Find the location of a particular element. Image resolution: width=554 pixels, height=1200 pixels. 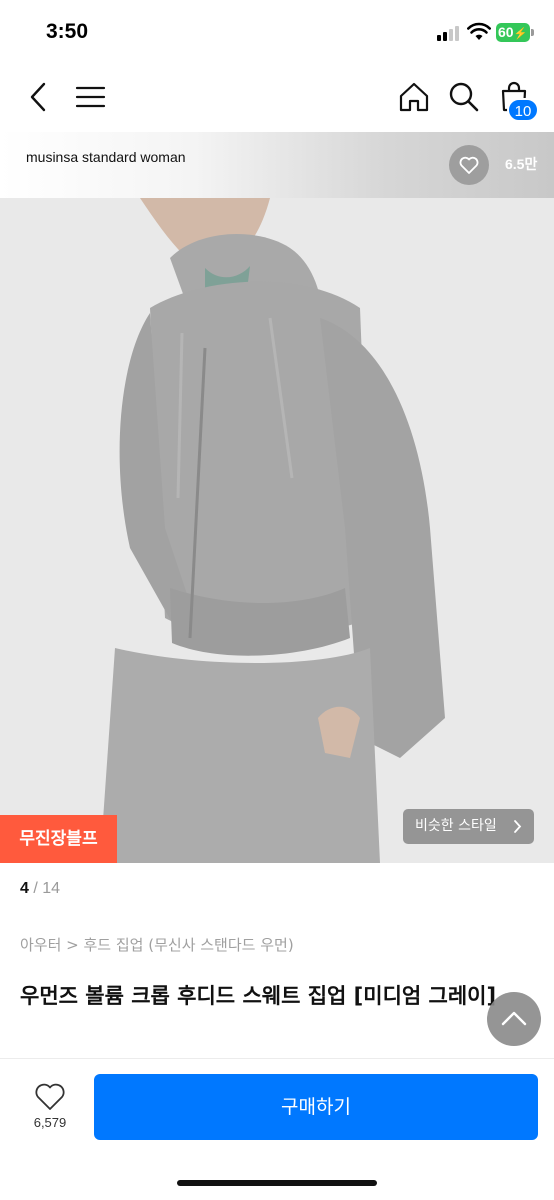

buy-button: 구매하기 is located at coordinates (316, 1107).